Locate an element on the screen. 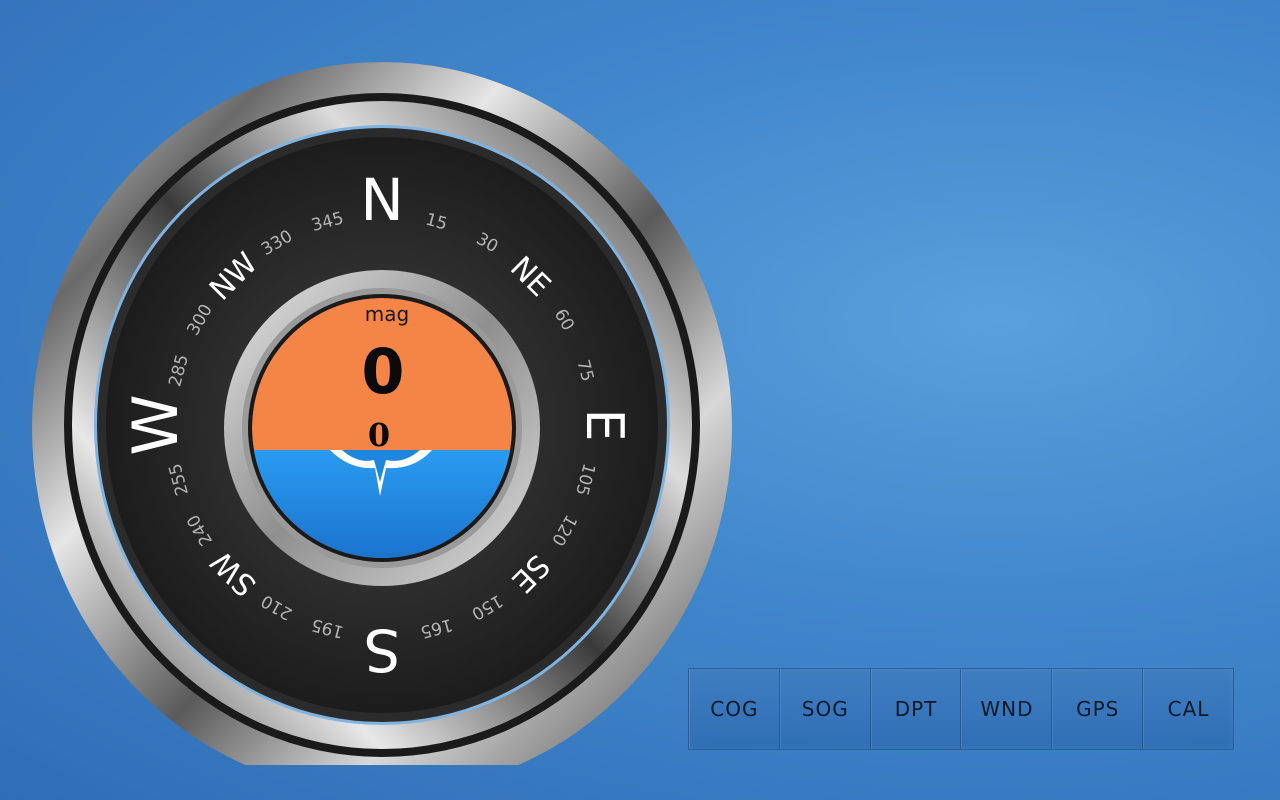 Image resolution: width=1280 pixels, height=800 pixels. cardinal-w: W is located at coordinates (155, 424).